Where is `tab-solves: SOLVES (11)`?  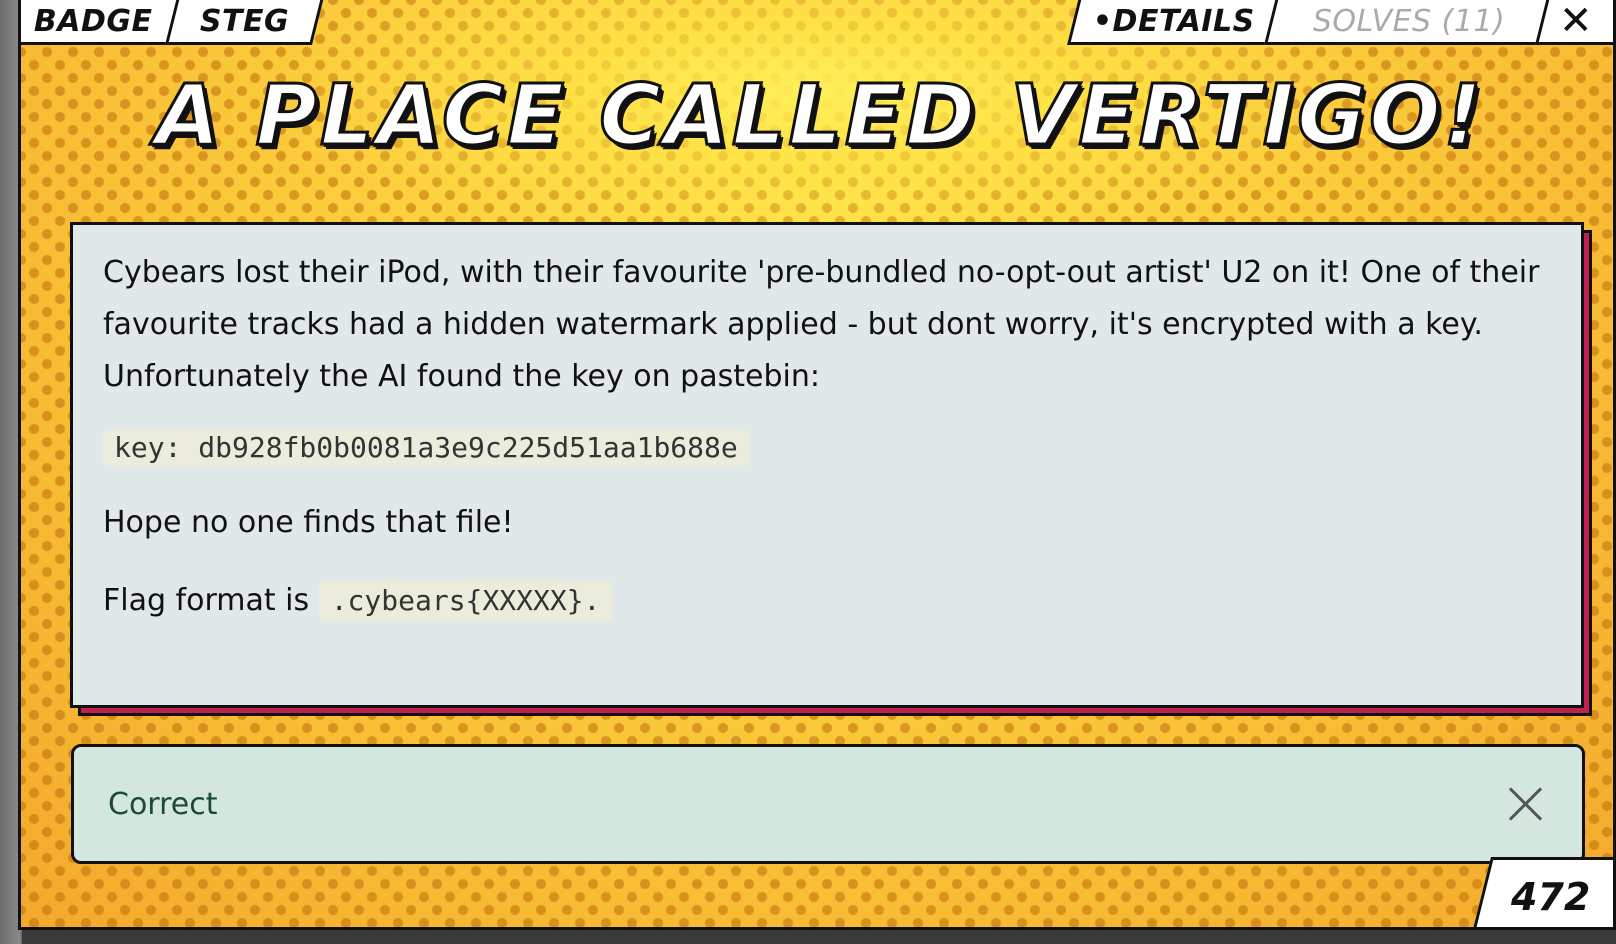
tab-solves: SOLVES (11) is located at coordinates (1409, 22).